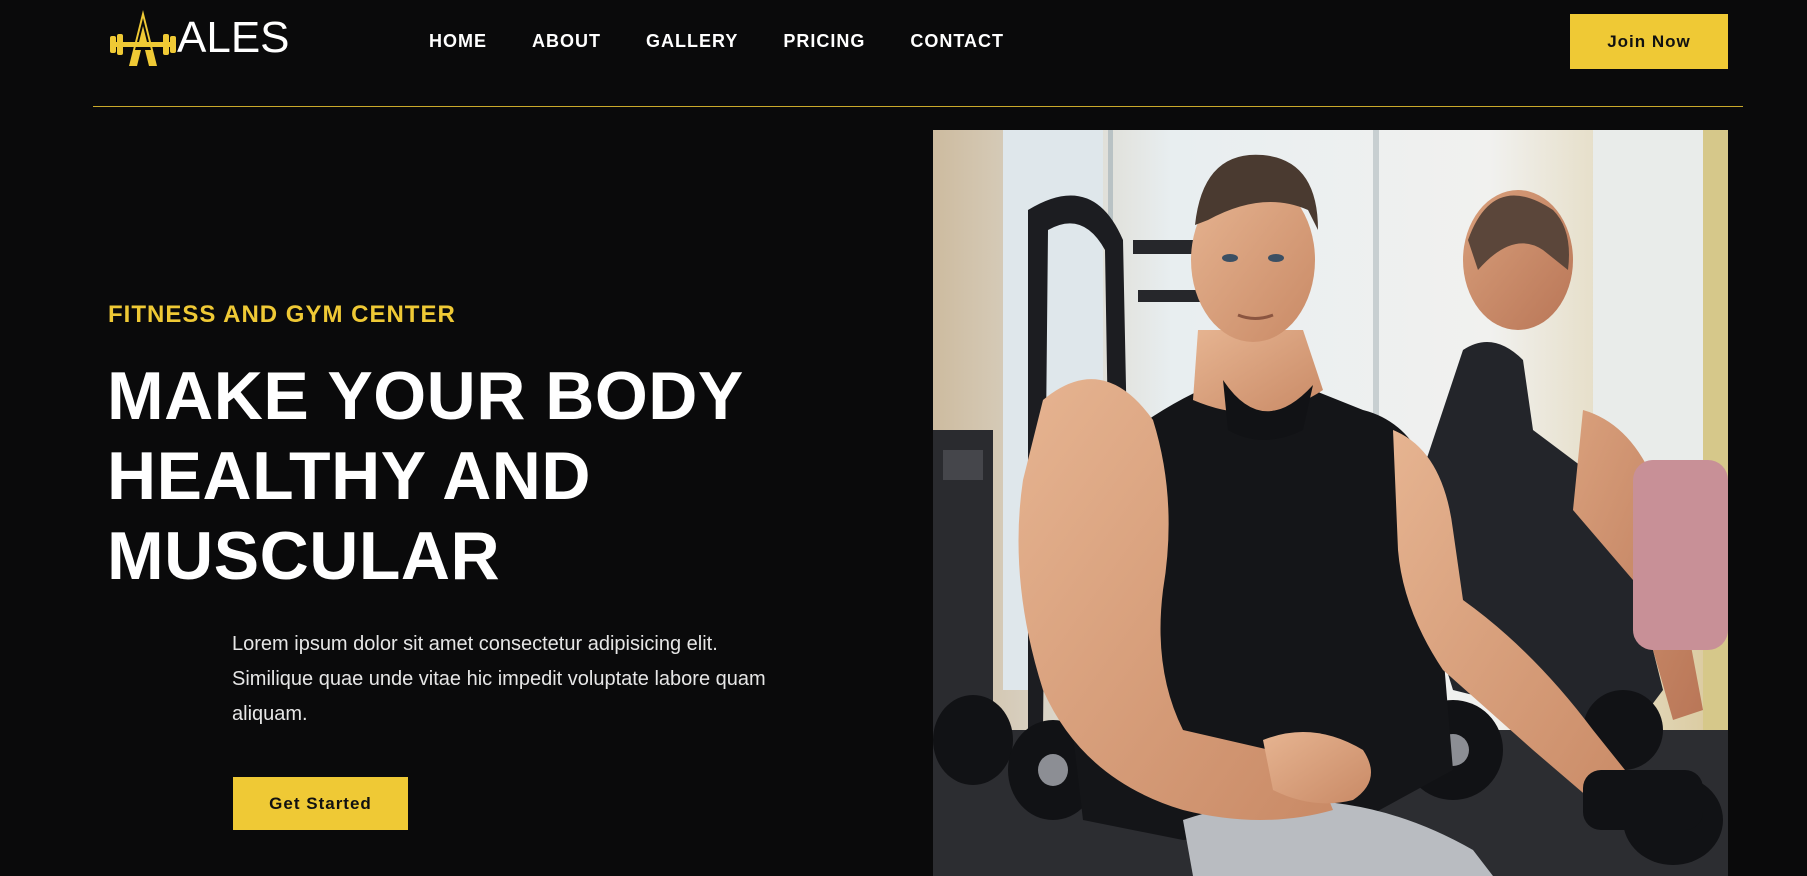  I want to click on logo-text: ALES, so click(233, 37).